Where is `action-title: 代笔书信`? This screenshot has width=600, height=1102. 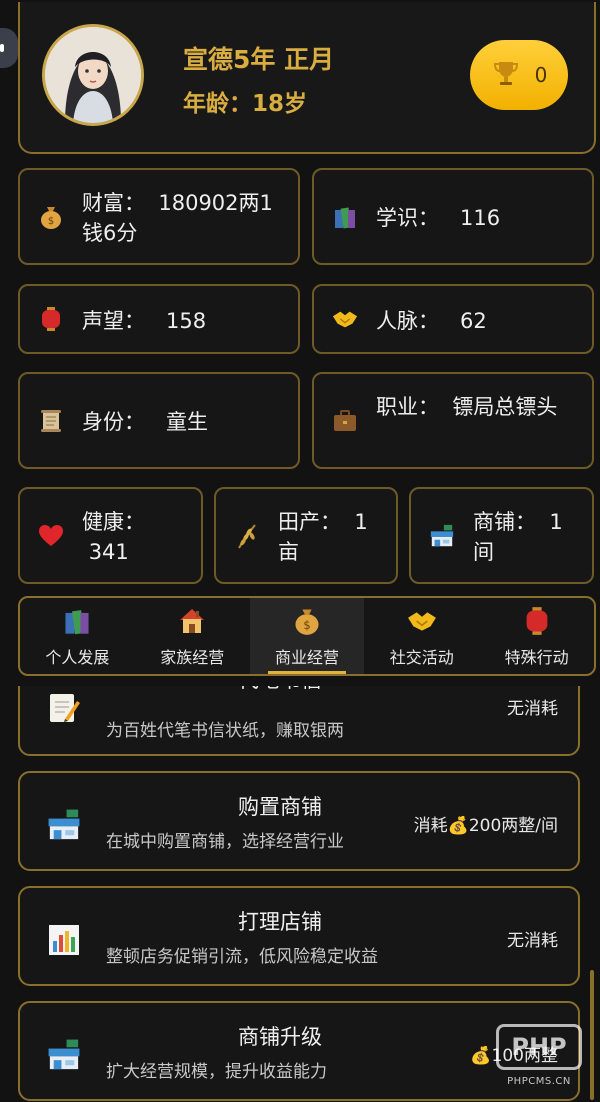
action-title: 代笔书信 is located at coordinates (280, 690).